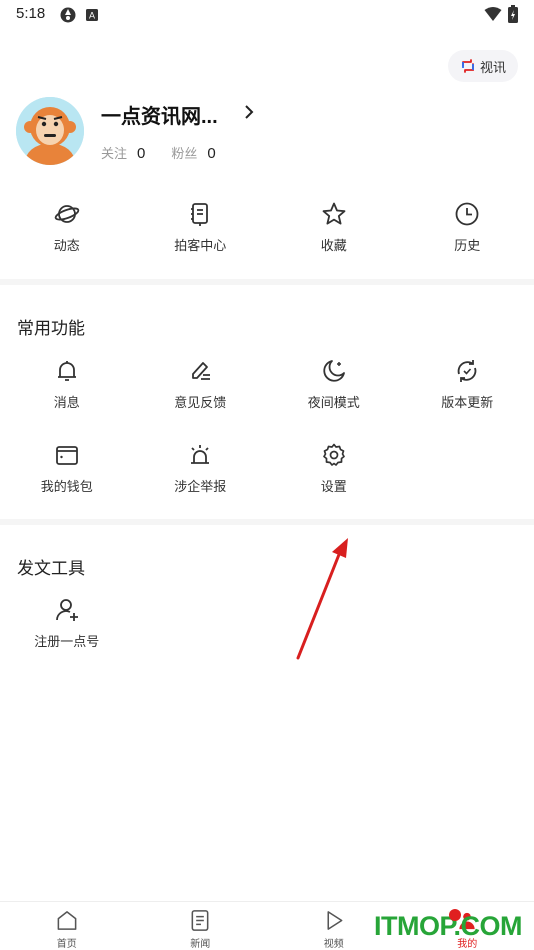  I want to click on function-label: 消息, so click(66, 402).